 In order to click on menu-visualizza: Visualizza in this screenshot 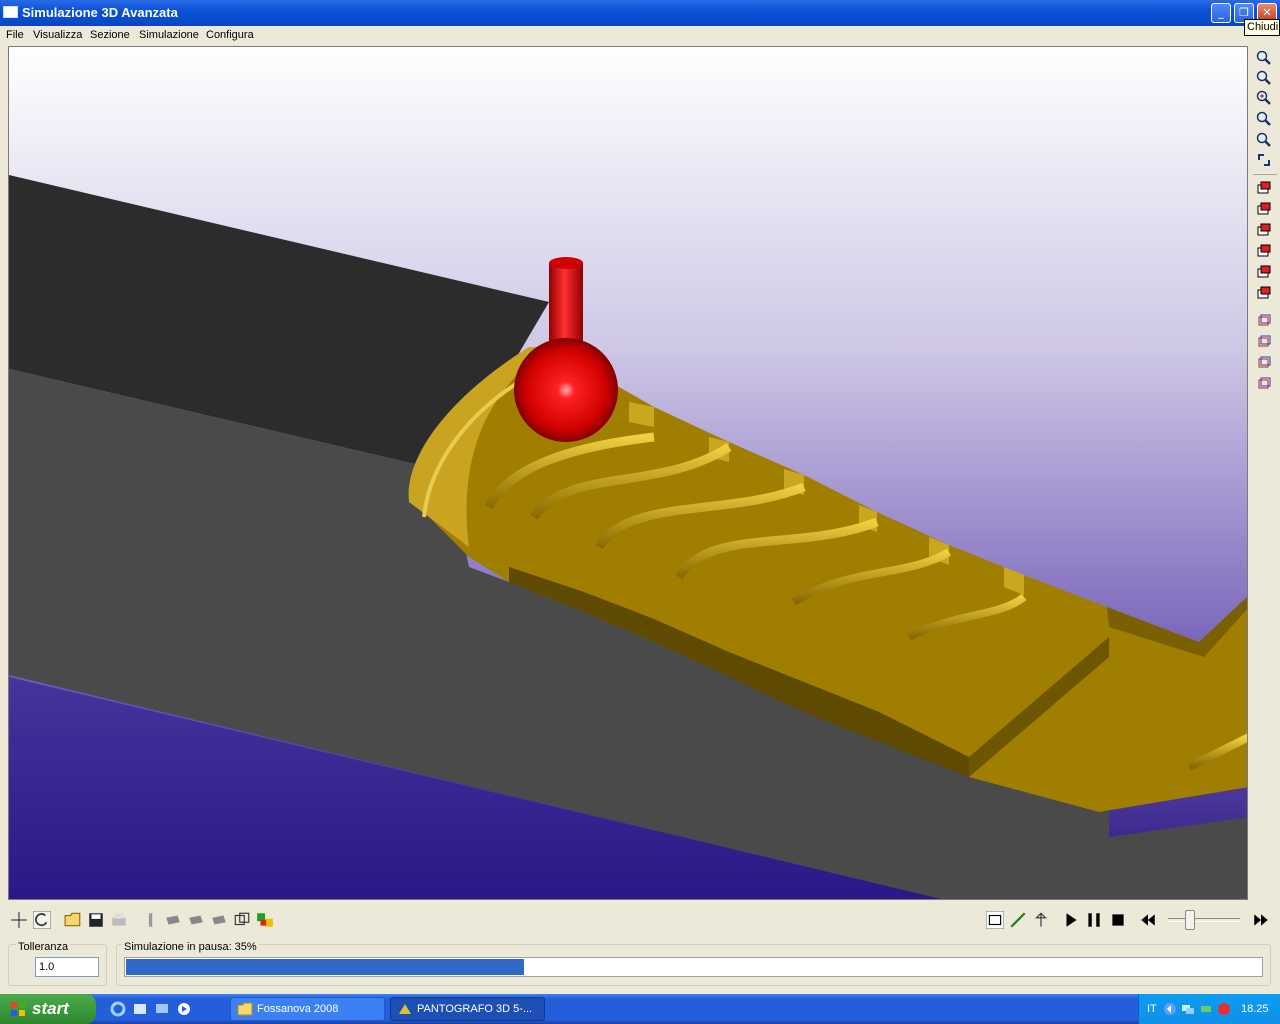, I will do `click(57, 35)`.